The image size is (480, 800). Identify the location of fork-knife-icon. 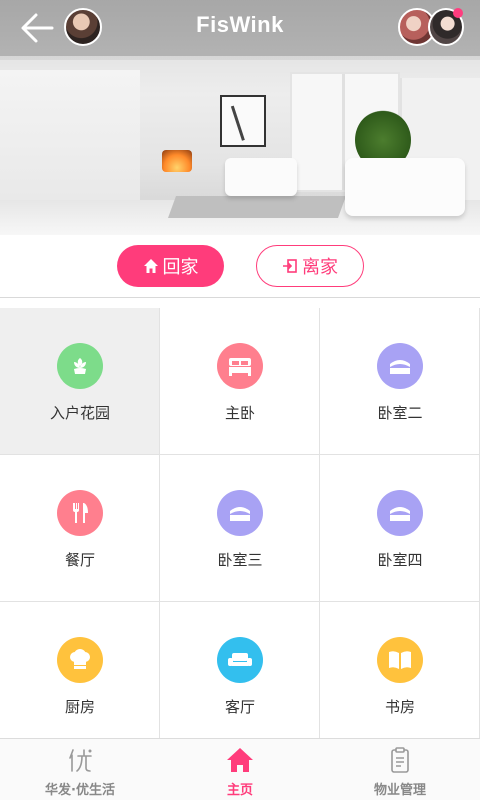
(80, 513).